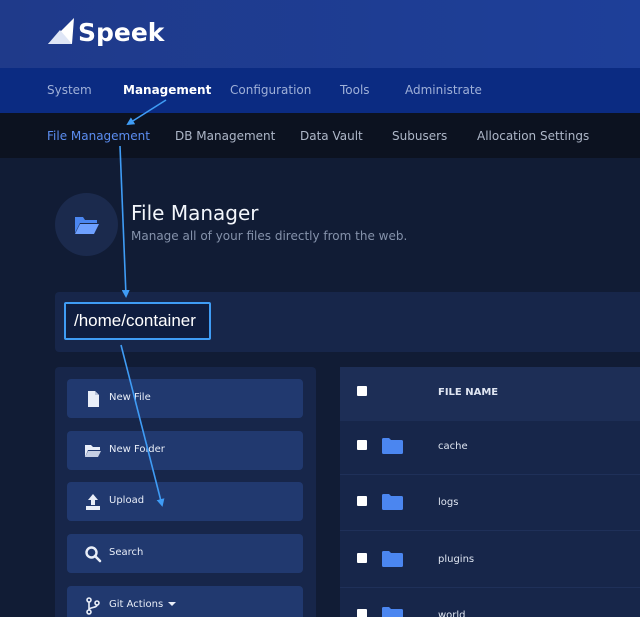 Image resolution: width=640 pixels, height=617 pixels. Describe the element at coordinates (130, 397) in the screenshot. I see `new-file-label: New File` at that location.